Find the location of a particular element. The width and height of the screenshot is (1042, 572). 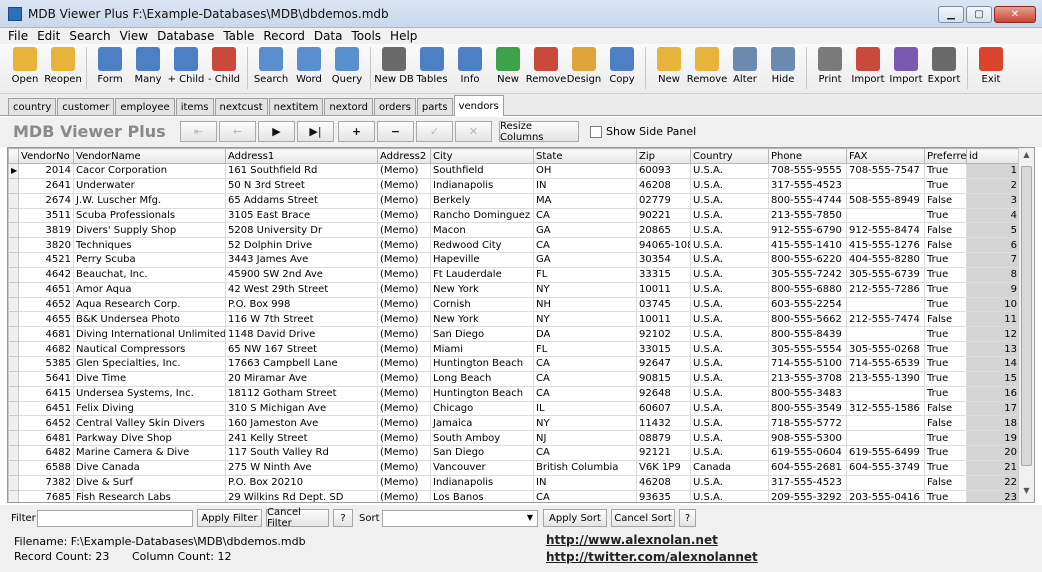

cell-id: 22 is located at coordinates (993, 482).